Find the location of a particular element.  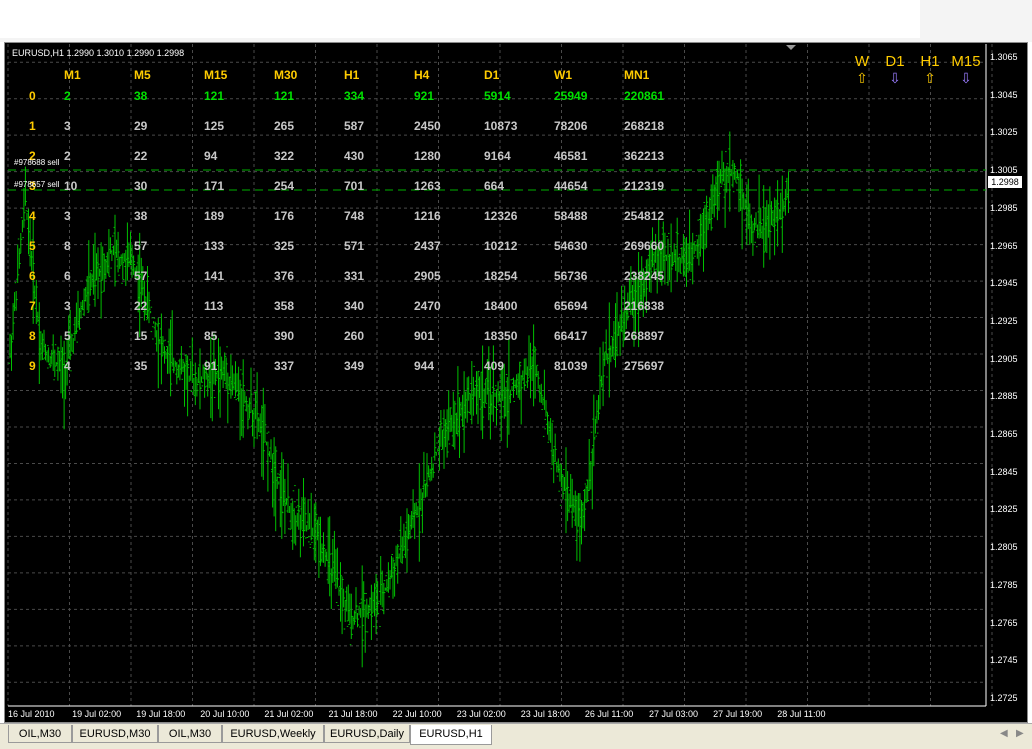

tab-eurusd-daily: EURUSD,Daily is located at coordinates (367, 734).